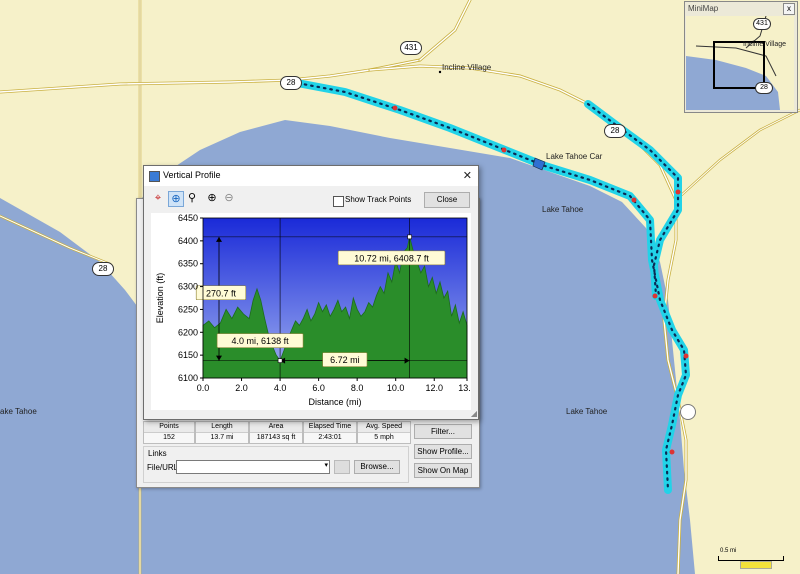  I want to click on minimap-route-shield-28: 28, so click(764, 88).